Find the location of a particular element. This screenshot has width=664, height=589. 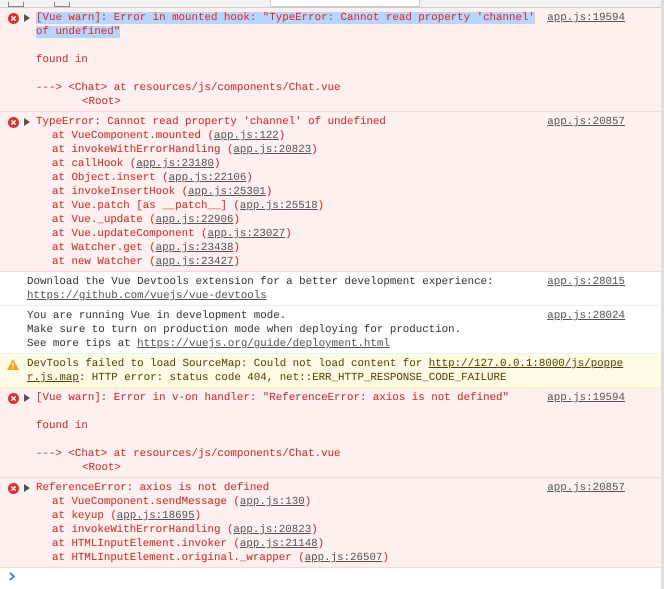

source-link: app.js:25518 is located at coordinates (279, 206).